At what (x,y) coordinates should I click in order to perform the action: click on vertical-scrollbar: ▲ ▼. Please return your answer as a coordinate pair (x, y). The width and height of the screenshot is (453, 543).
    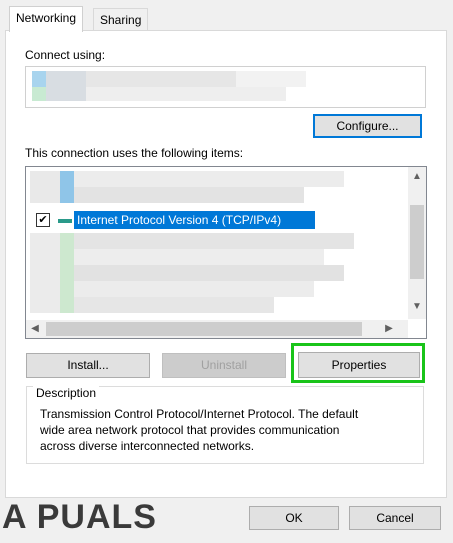
    Looking at the image, I should click on (417, 243).